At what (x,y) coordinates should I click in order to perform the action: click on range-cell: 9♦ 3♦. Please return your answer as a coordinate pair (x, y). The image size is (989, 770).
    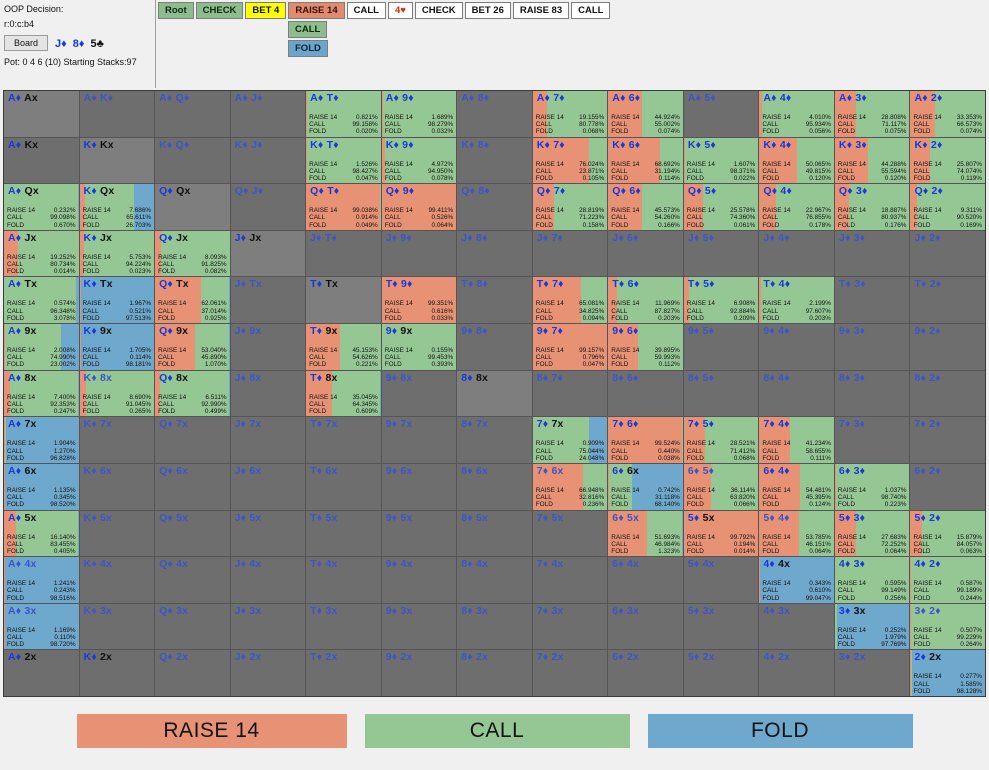
    Looking at the image, I should click on (872, 347).